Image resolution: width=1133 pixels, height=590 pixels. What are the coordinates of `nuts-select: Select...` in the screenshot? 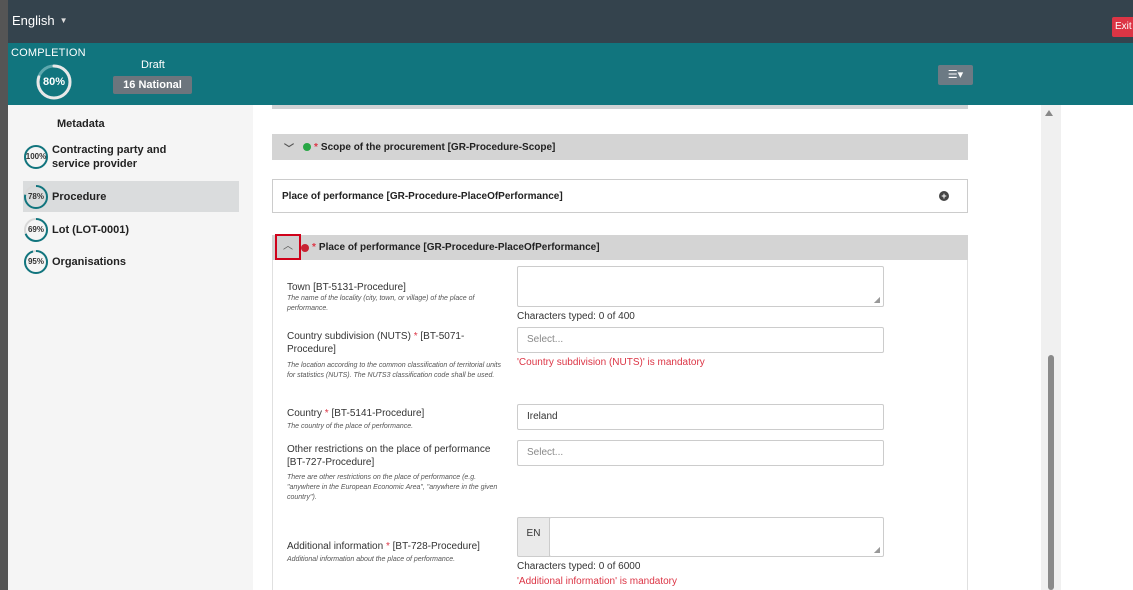 It's located at (700, 340).